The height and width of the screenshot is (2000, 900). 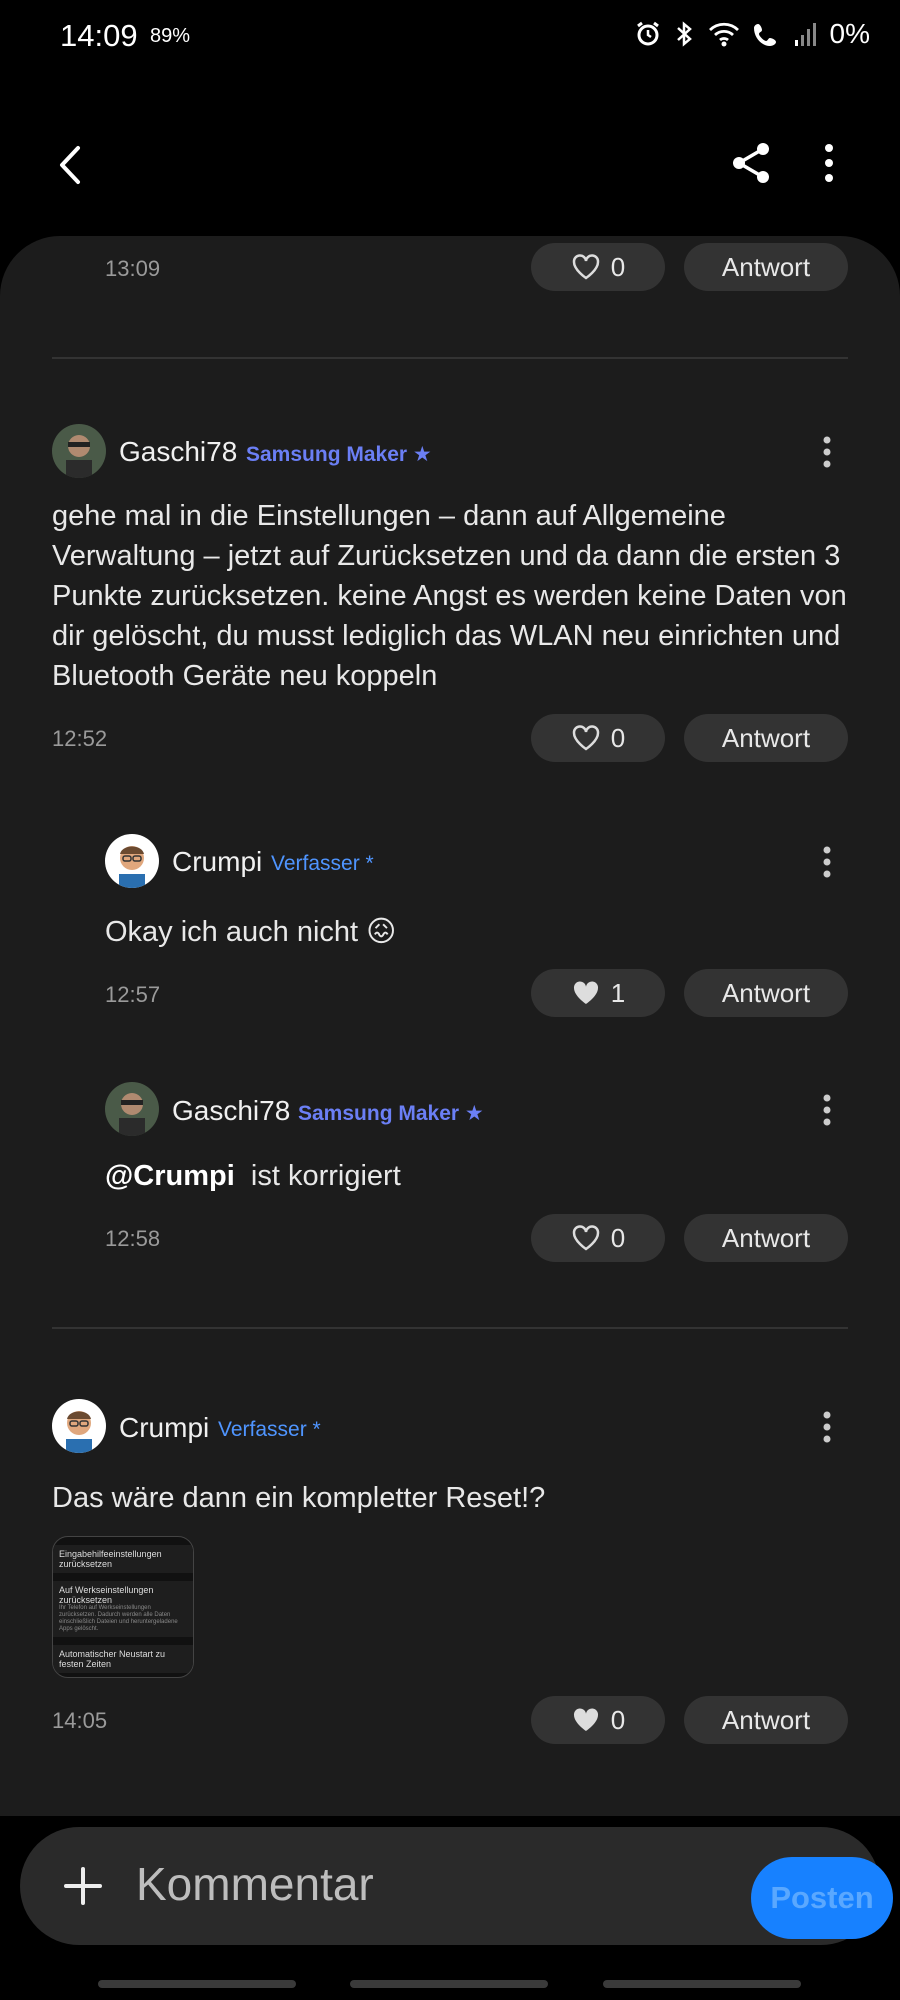 What do you see at coordinates (450, 40) in the screenshot?
I see `status-bar: 14:09 89% 0%` at bounding box center [450, 40].